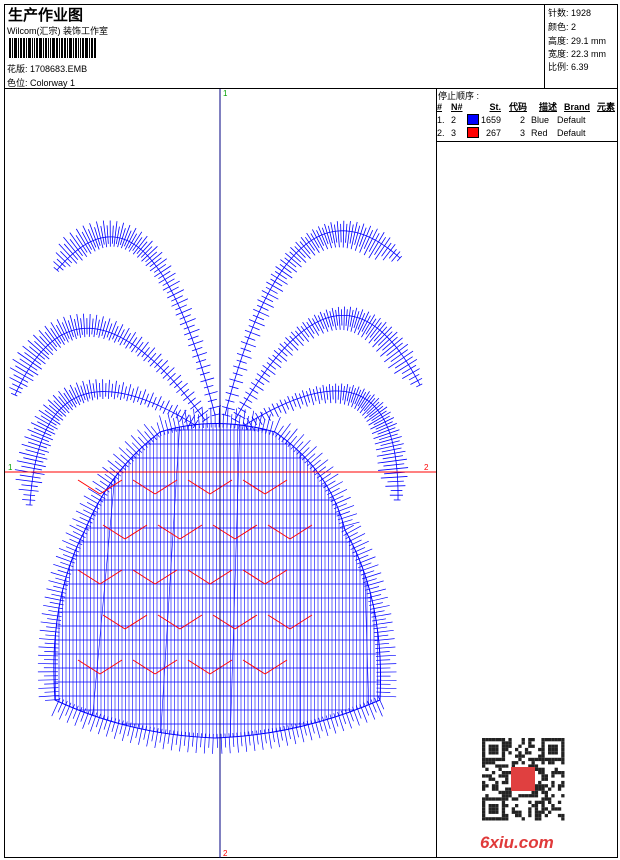  I want to click on axis-top-label: 1, so click(225, 93).